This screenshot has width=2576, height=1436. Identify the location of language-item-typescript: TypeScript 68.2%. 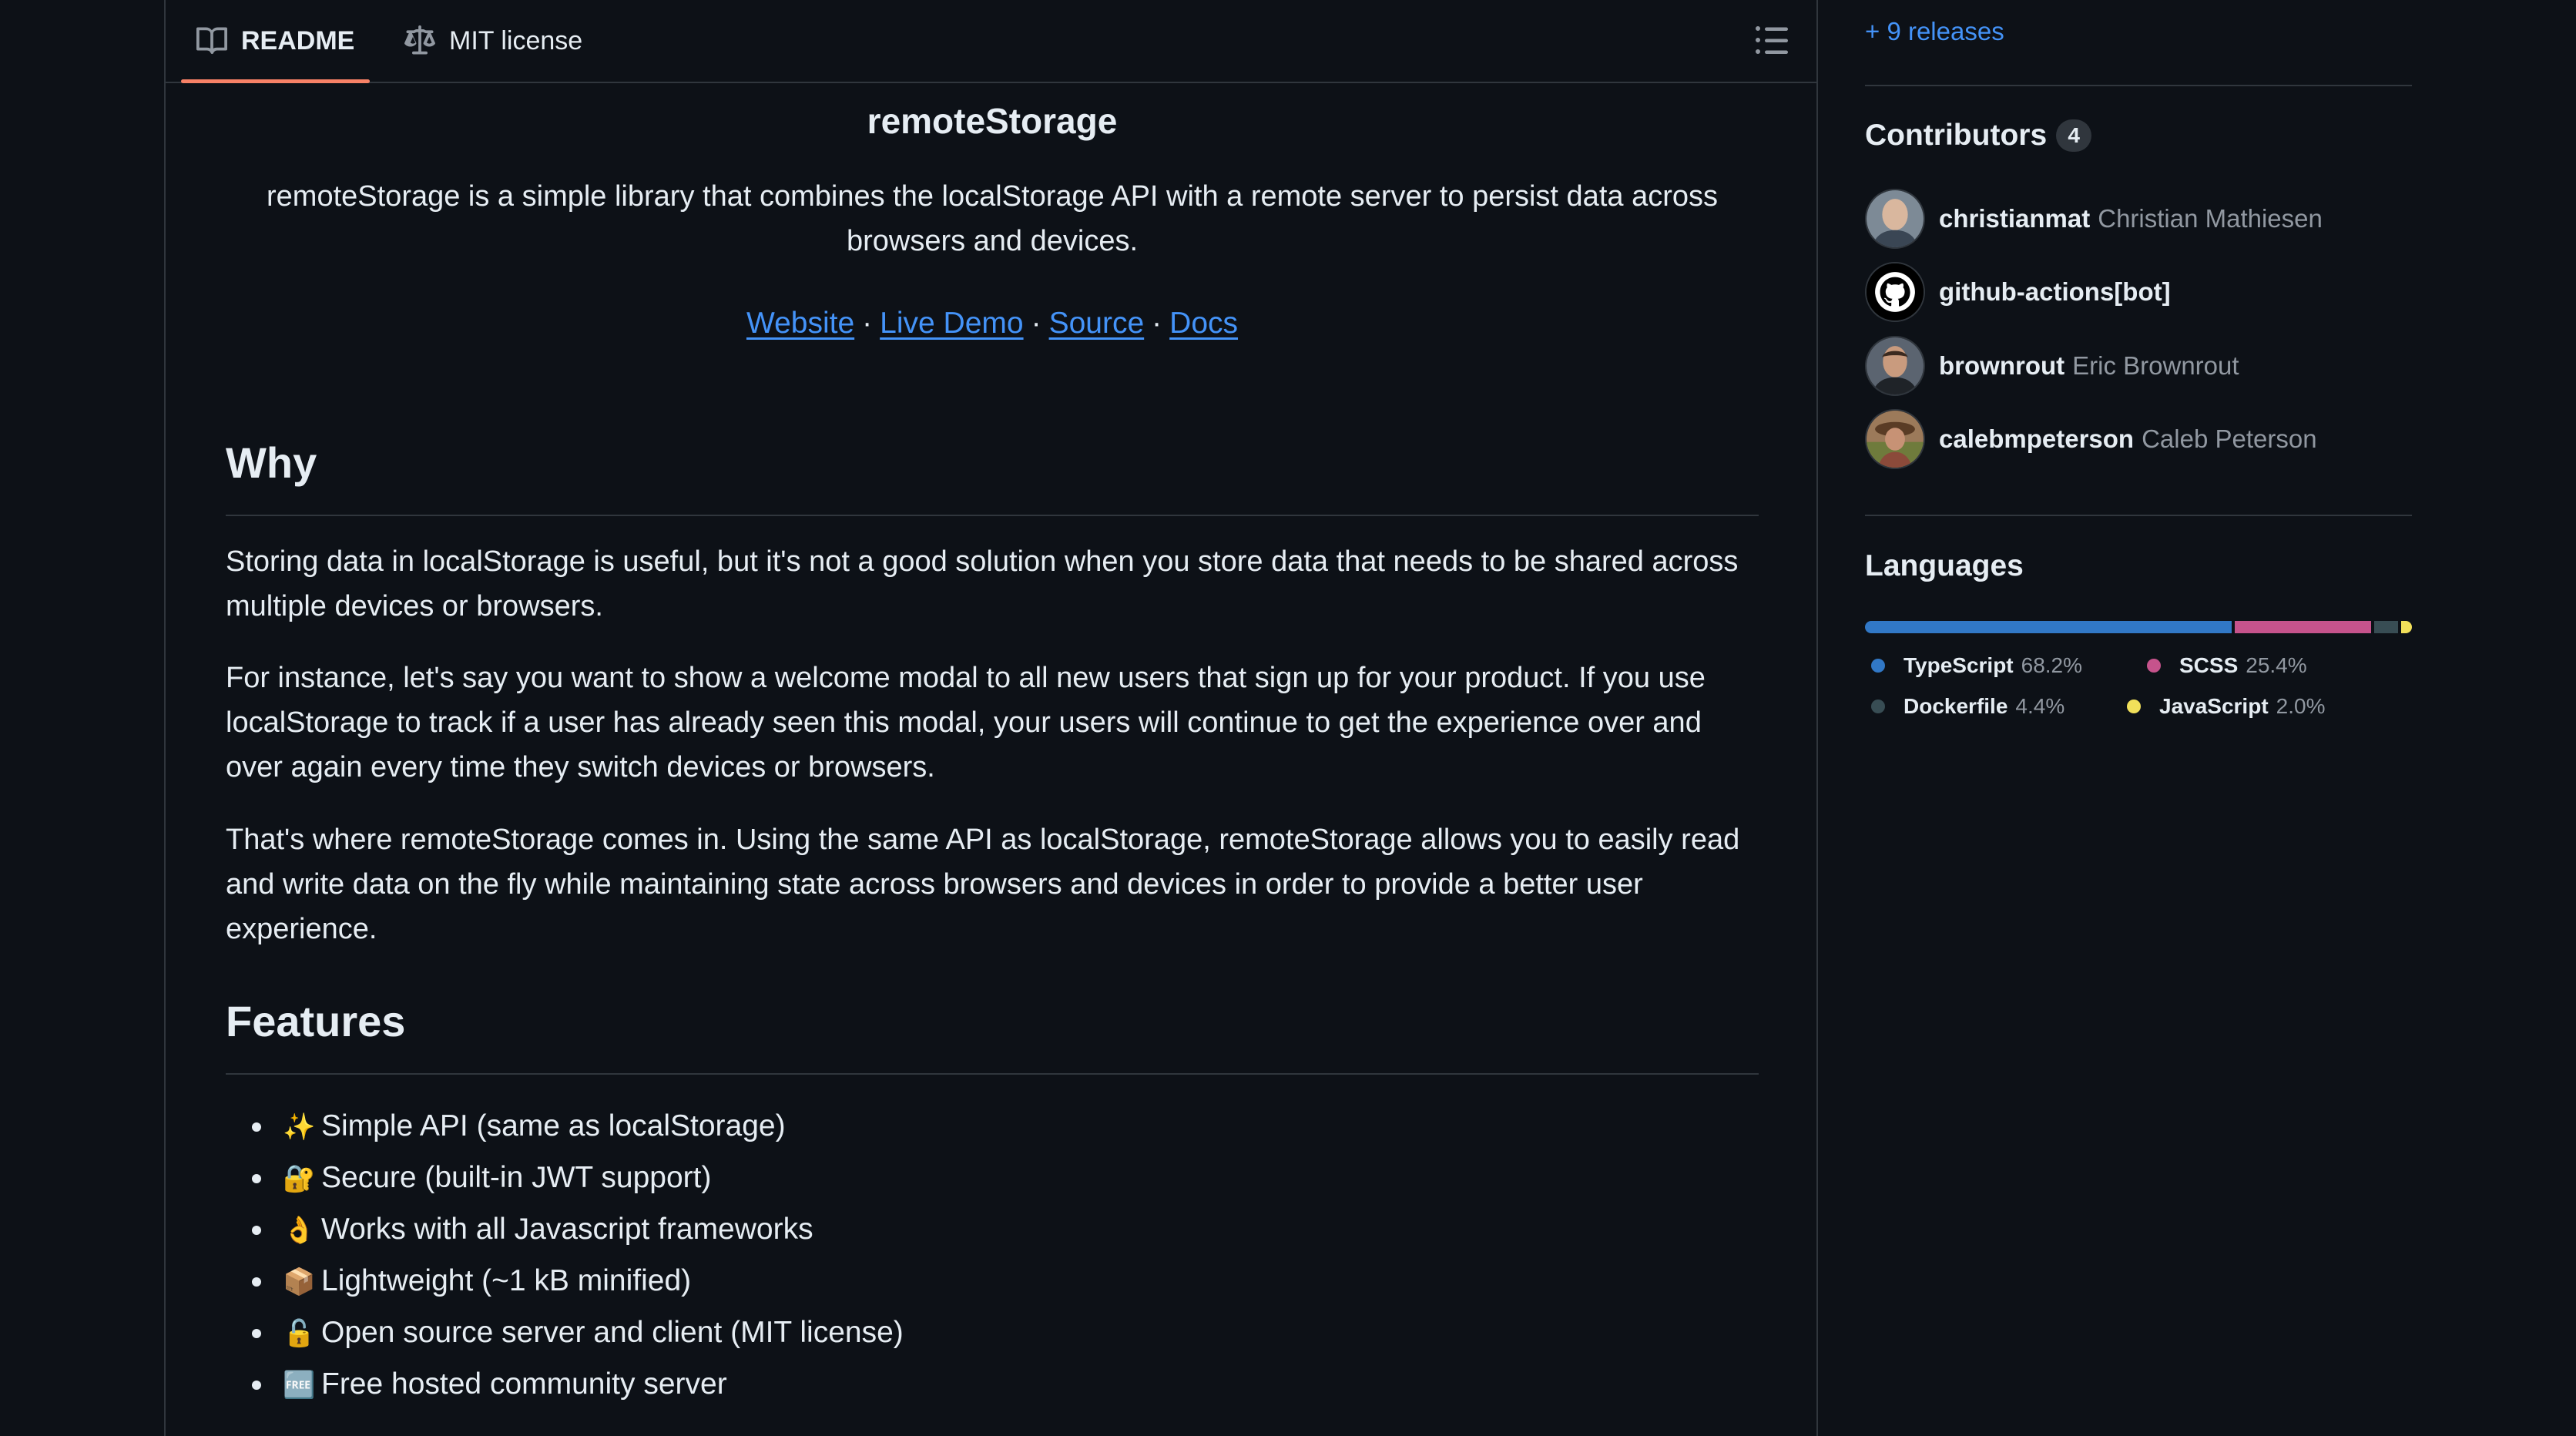
(1976, 665).